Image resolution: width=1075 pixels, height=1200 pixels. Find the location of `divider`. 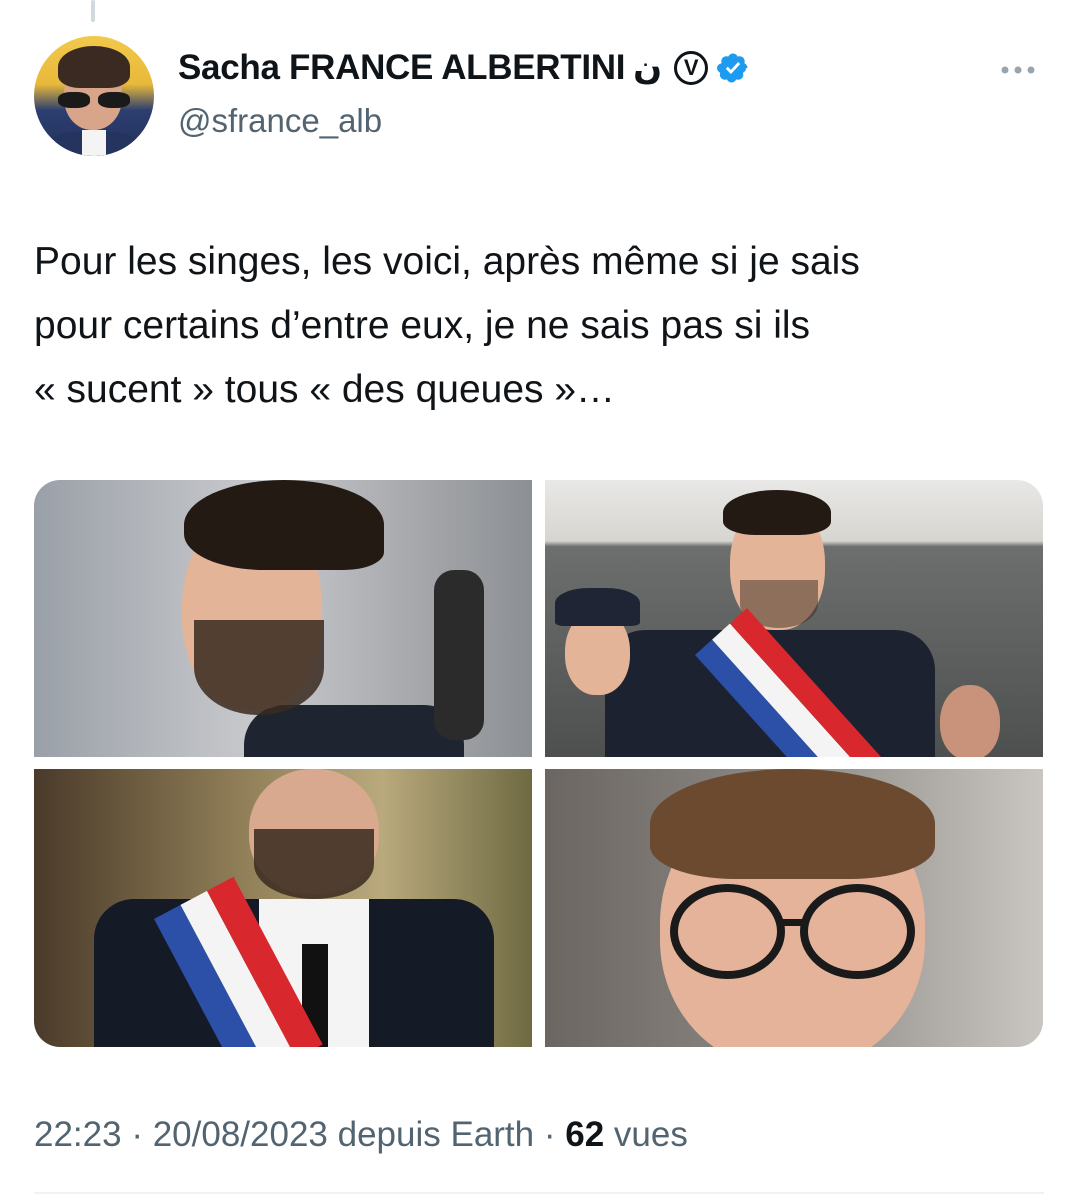

divider is located at coordinates (539, 1193).